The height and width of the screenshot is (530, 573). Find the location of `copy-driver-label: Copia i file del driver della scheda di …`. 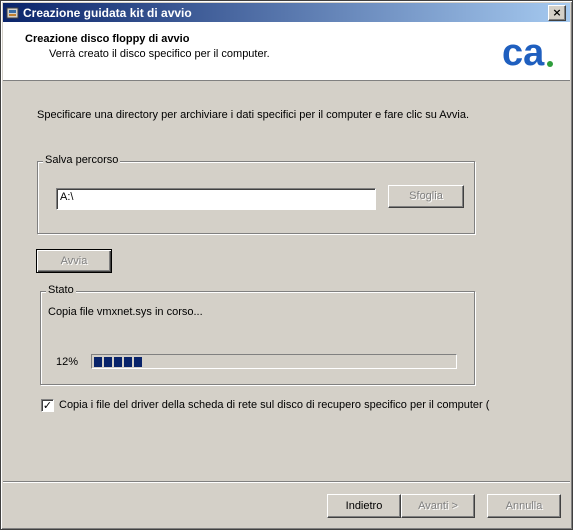

copy-driver-label: Copia i file del driver della scheda di … is located at coordinates (274, 405).